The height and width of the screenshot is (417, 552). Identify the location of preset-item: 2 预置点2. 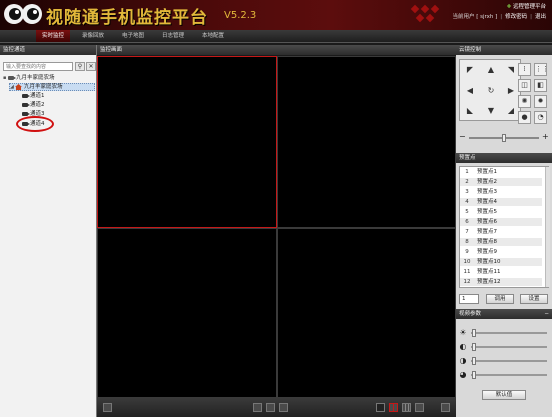
(501, 182).